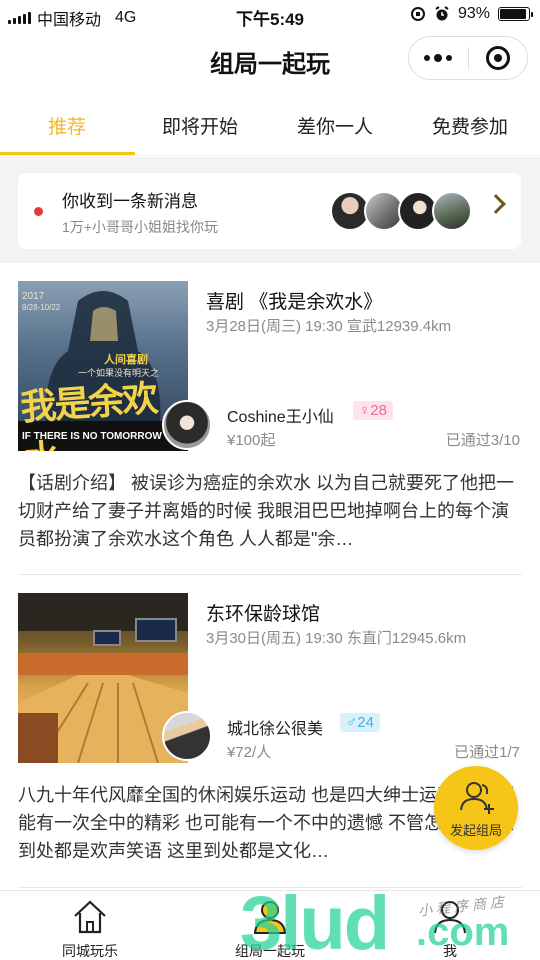 This screenshot has width=540, height=960. I want to click on chevron-right-icon, so click(496, 204).